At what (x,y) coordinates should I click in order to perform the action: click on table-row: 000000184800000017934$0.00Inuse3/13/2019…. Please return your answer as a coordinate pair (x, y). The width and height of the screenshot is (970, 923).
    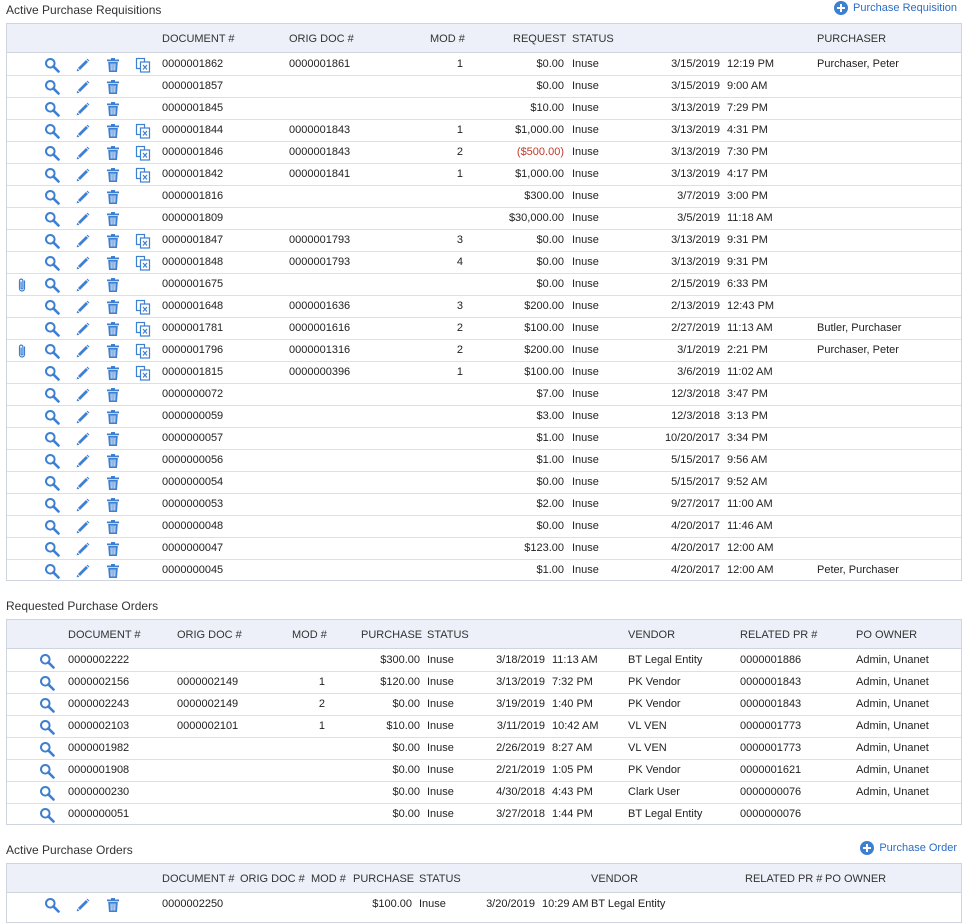
    Looking at the image, I should click on (484, 263).